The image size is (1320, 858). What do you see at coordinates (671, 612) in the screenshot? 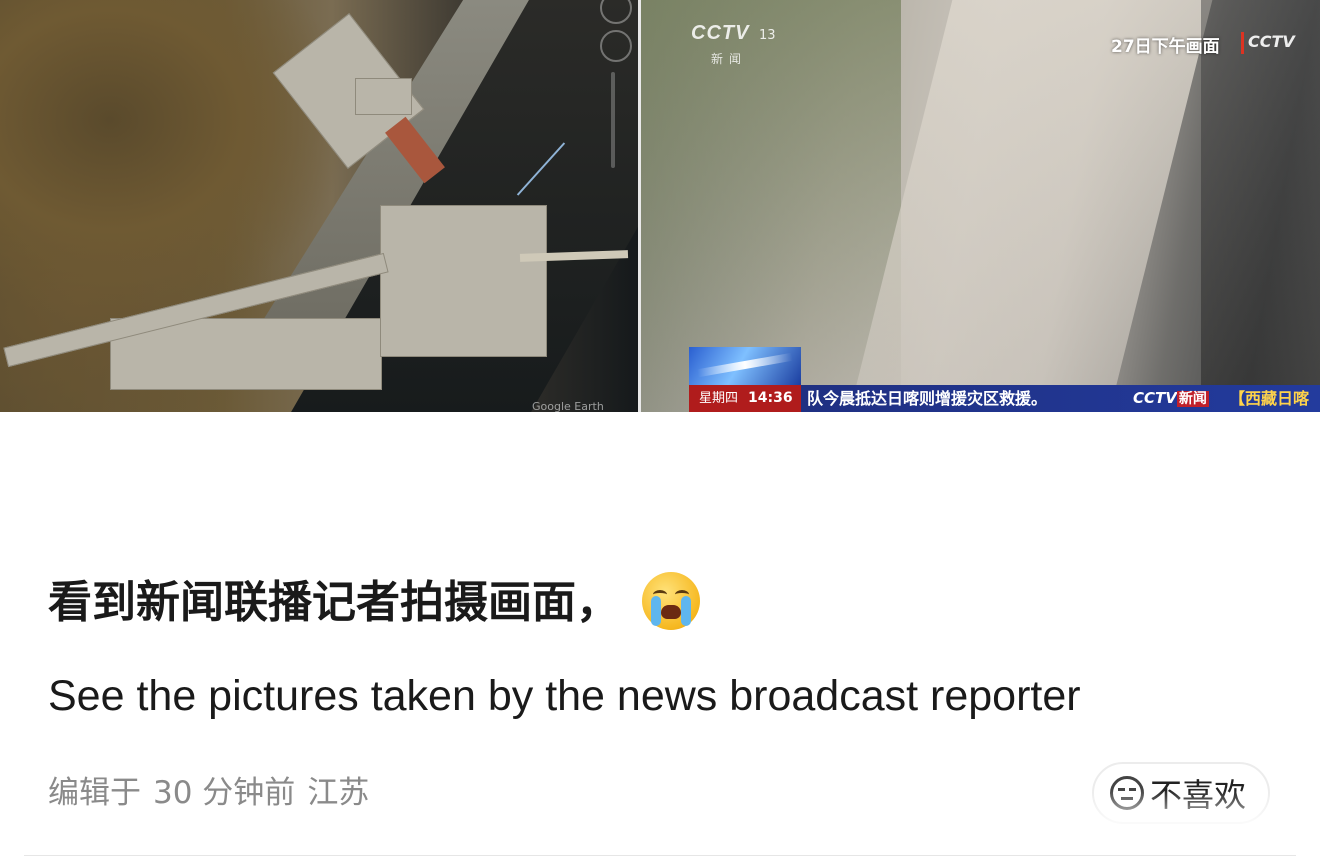
I see `emoji-mouth` at bounding box center [671, 612].